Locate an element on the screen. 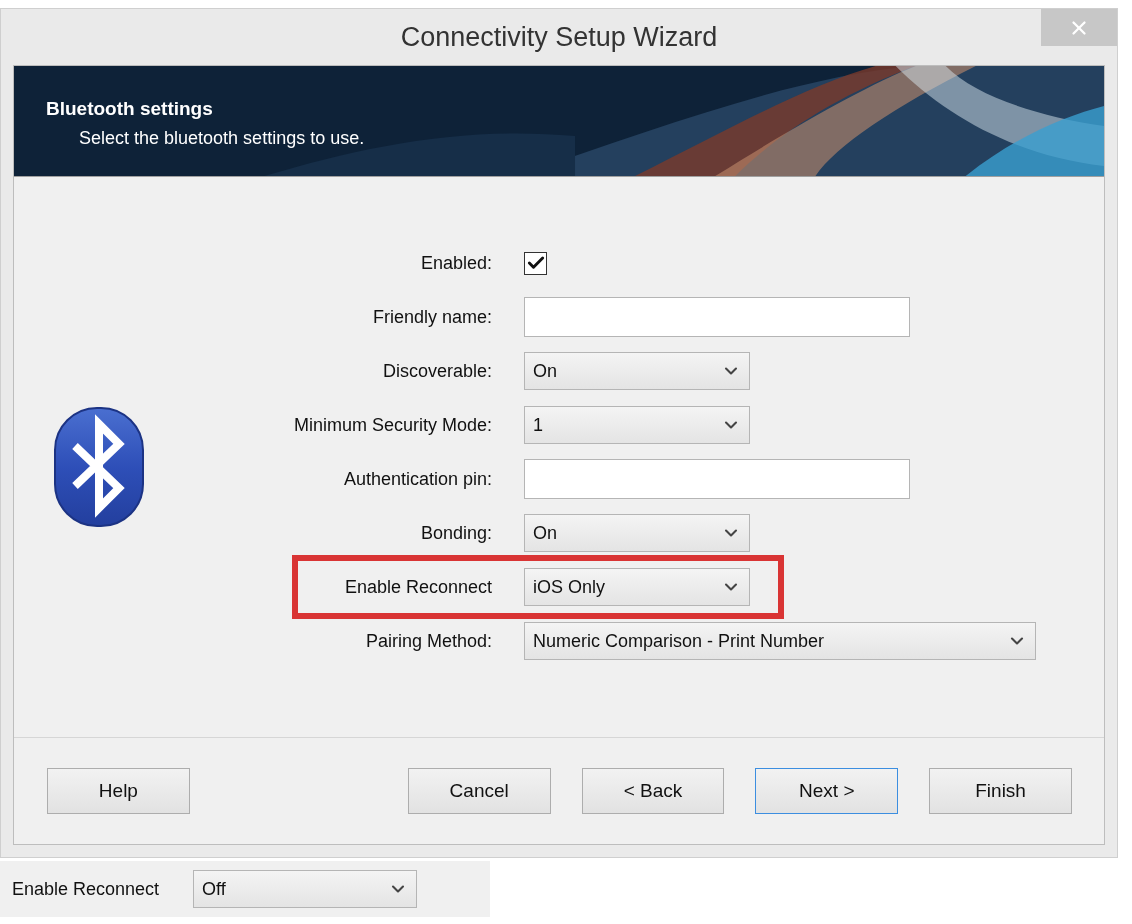  dialog-button: Finish is located at coordinates (1000, 791).